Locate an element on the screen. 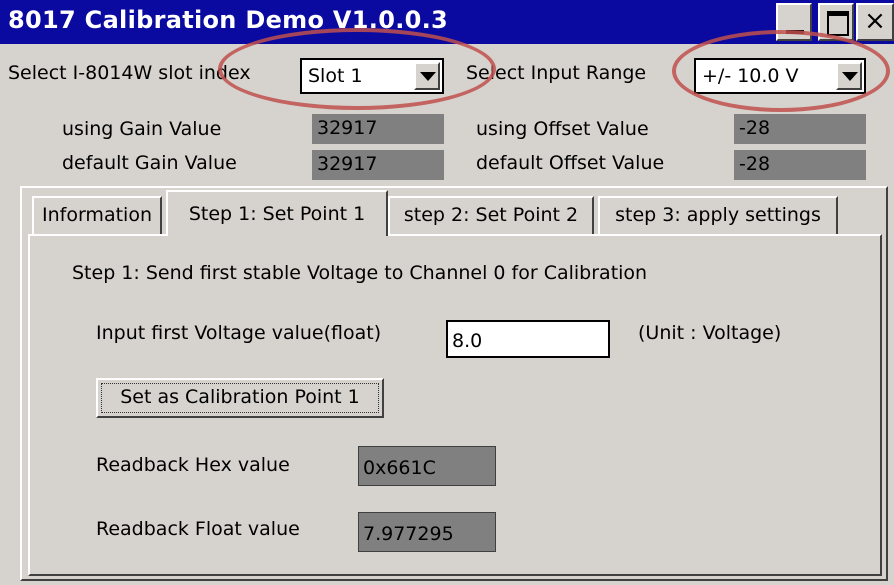 This screenshot has width=894, height=585. readback-hex-label: Readback Hex value is located at coordinates (193, 465).